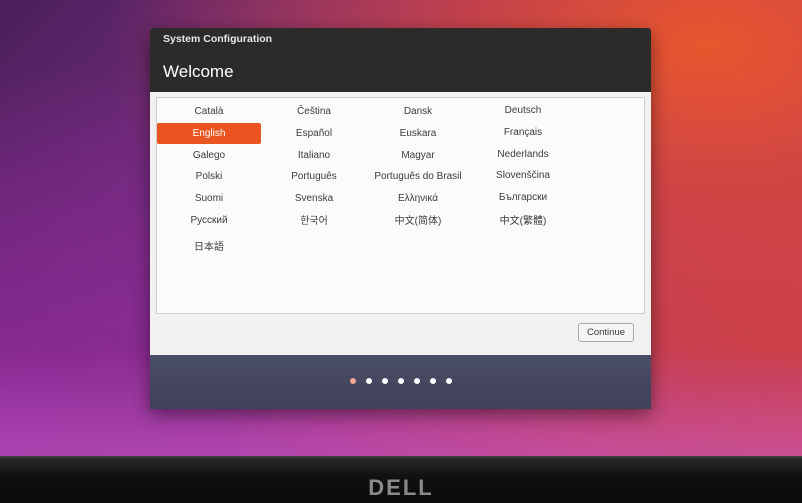 This screenshot has width=802, height=503. Describe the element at coordinates (523, 175) in the screenshot. I see `language-option: Slovenščina` at that location.